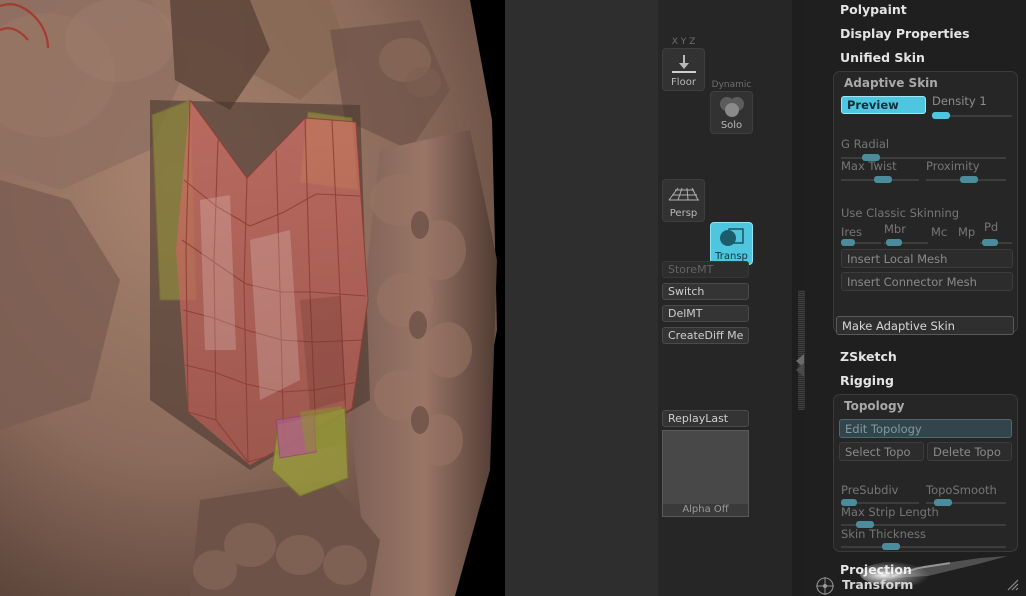 The height and width of the screenshot is (596, 1026). What do you see at coordinates (705, 313) in the screenshot?
I see `delete-morph-target-button: DelMT` at bounding box center [705, 313].